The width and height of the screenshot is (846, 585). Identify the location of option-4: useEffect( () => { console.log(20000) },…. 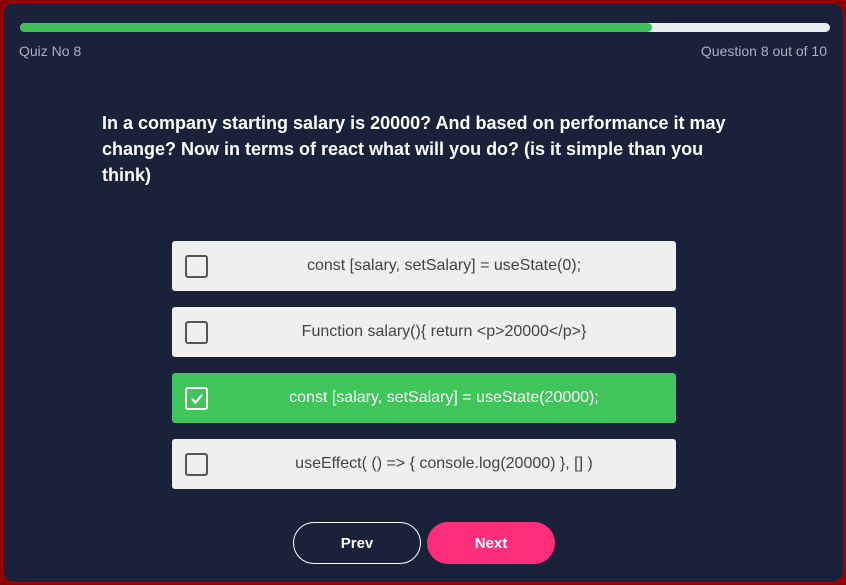
(424, 464).